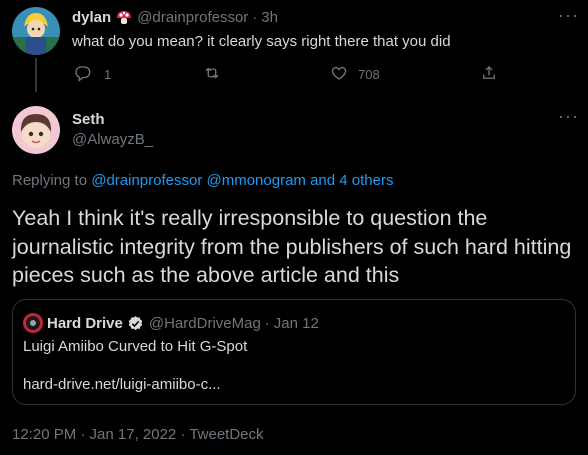 This screenshot has width=588, height=455. Describe the element at coordinates (112, 139) in the screenshot. I see `seth-handle: @AlwayzB_` at that location.